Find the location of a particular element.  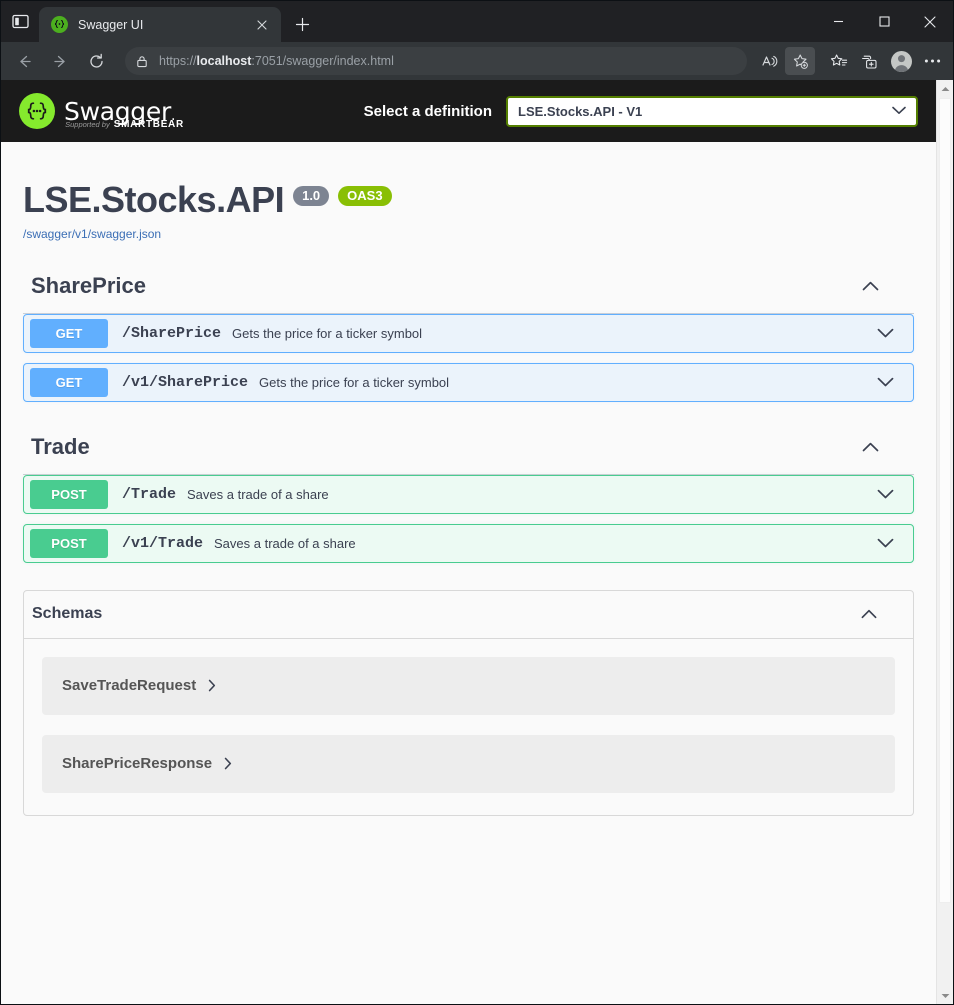

read-aloud-icon is located at coordinates (769, 61).